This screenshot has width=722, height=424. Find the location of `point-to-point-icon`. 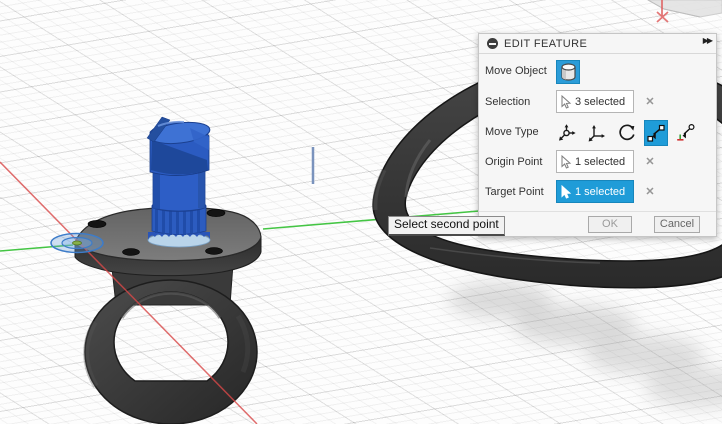

point-to-point-icon is located at coordinates (656, 133).